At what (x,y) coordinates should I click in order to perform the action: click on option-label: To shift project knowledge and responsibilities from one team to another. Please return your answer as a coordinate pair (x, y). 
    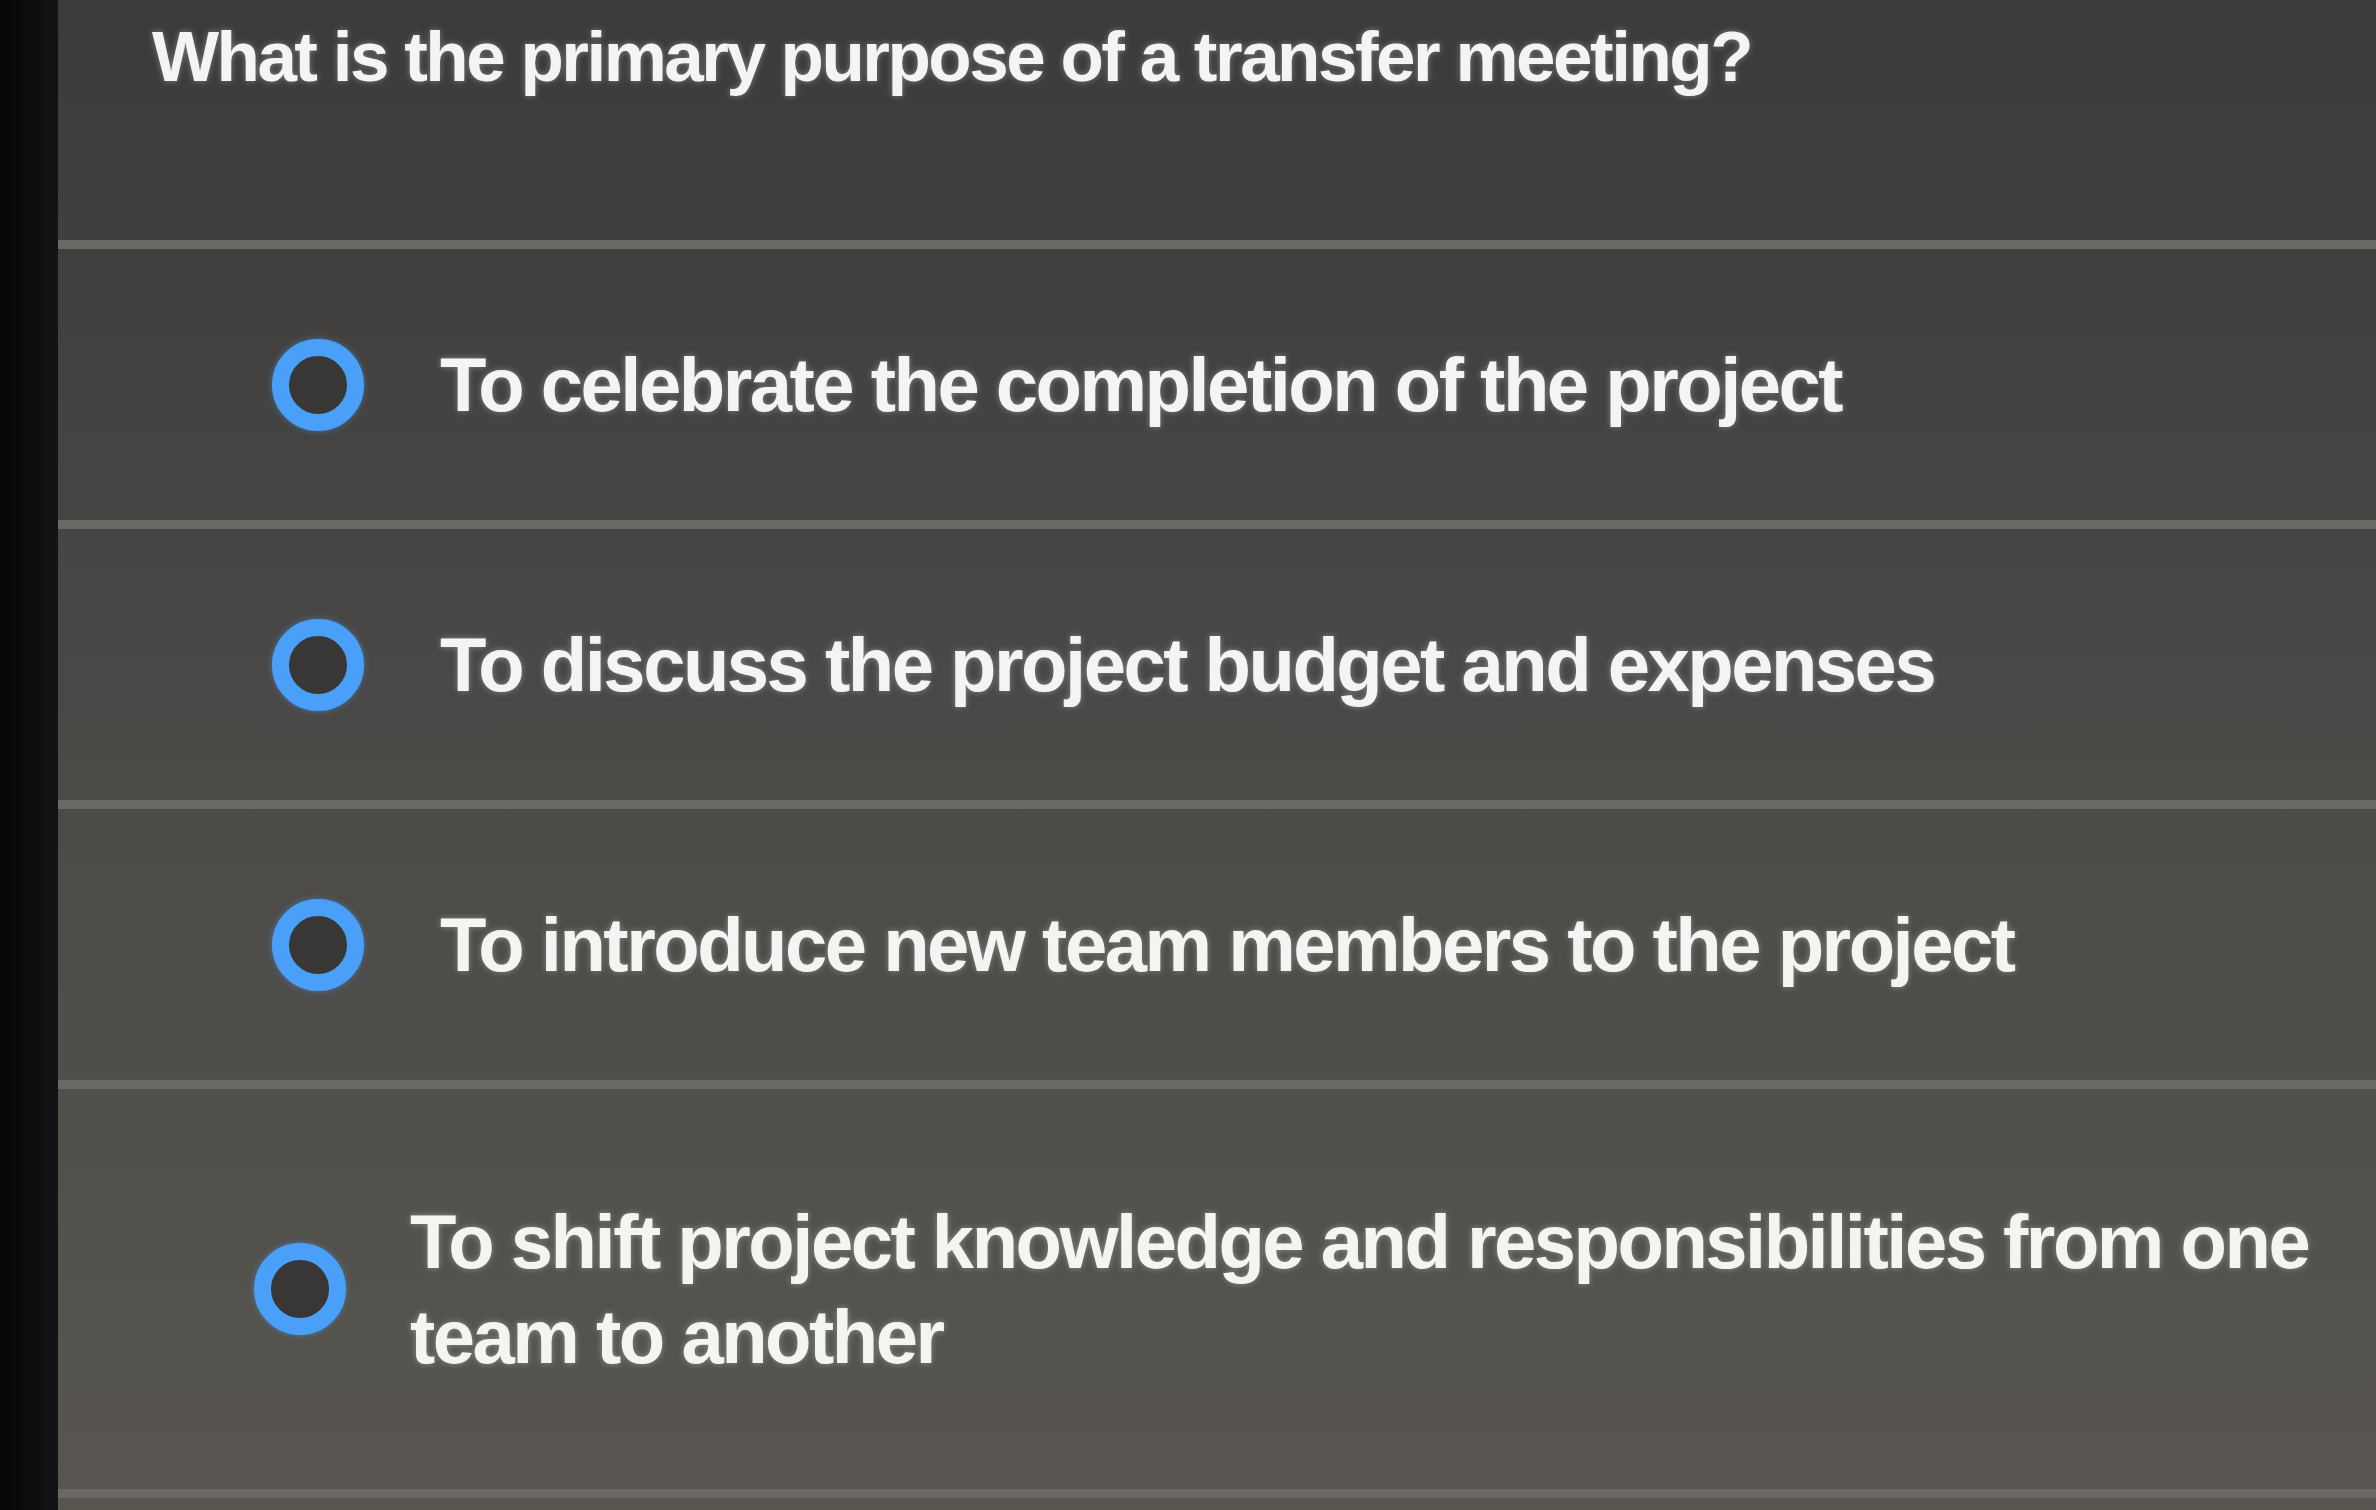
    Looking at the image, I should click on (1390, 1289).